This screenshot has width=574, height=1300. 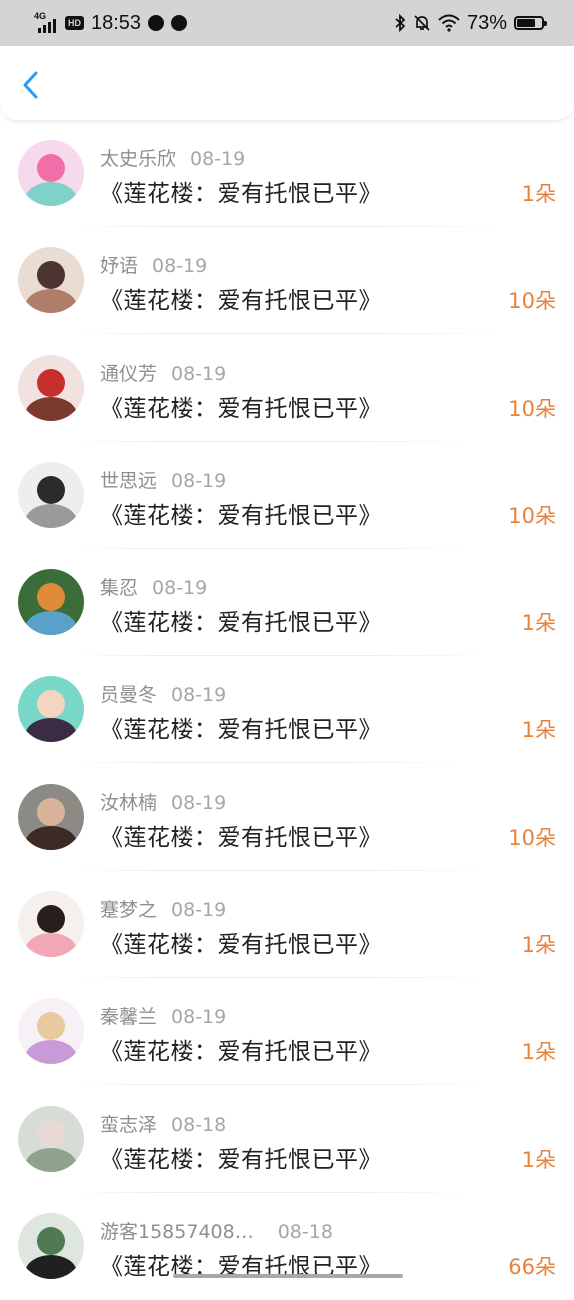 What do you see at coordinates (163, 479) in the screenshot?
I see `sender-info: 世思远 08-19` at bounding box center [163, 479].